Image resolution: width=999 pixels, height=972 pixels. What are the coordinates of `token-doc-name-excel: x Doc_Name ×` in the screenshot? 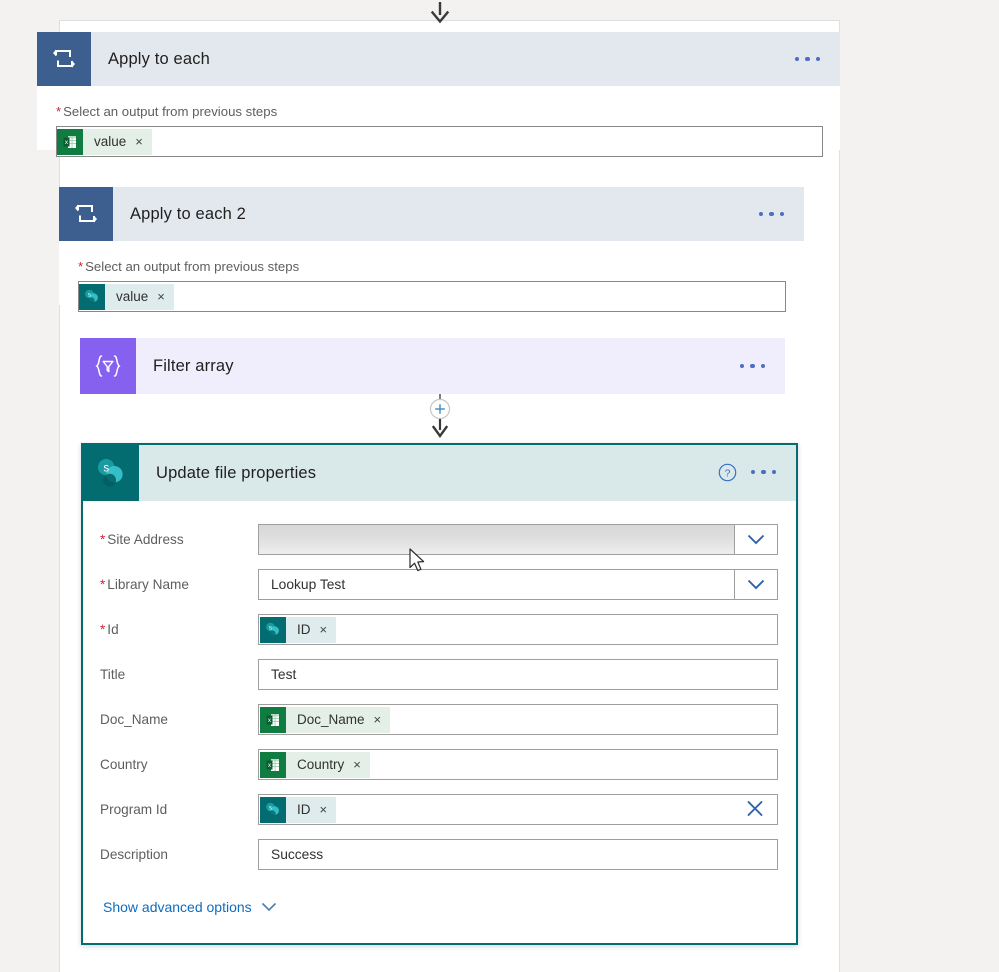 It's located at (325, 719).